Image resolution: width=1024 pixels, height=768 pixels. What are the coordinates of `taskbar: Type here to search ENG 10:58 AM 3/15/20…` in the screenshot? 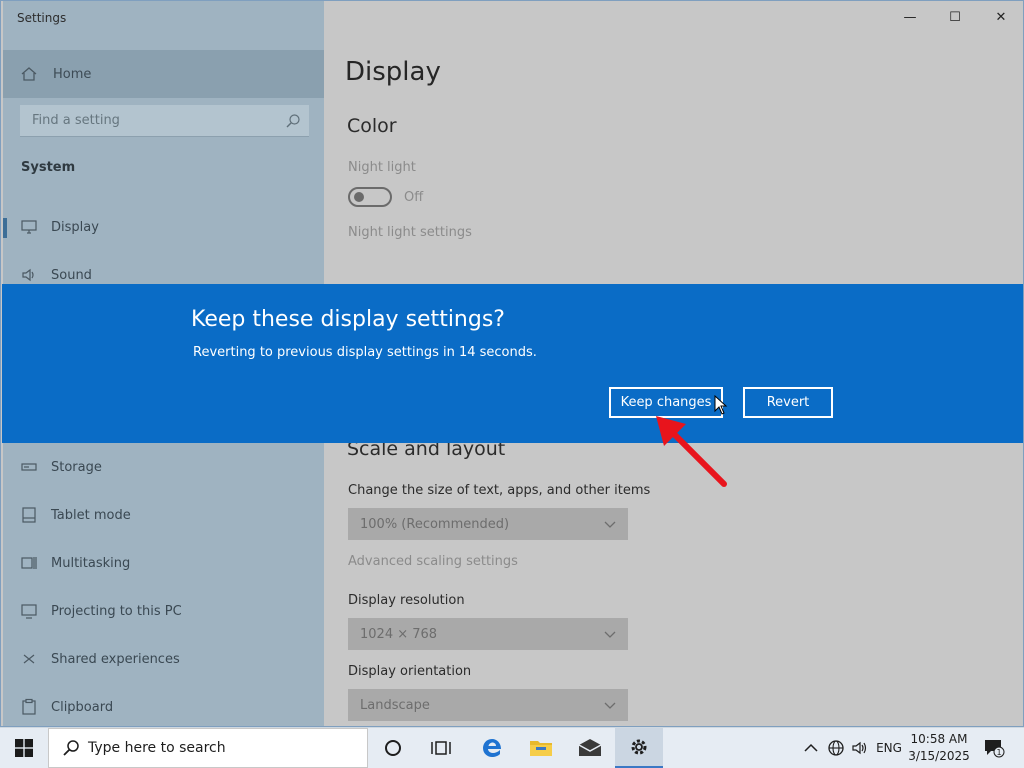 It's located at (512, 747).